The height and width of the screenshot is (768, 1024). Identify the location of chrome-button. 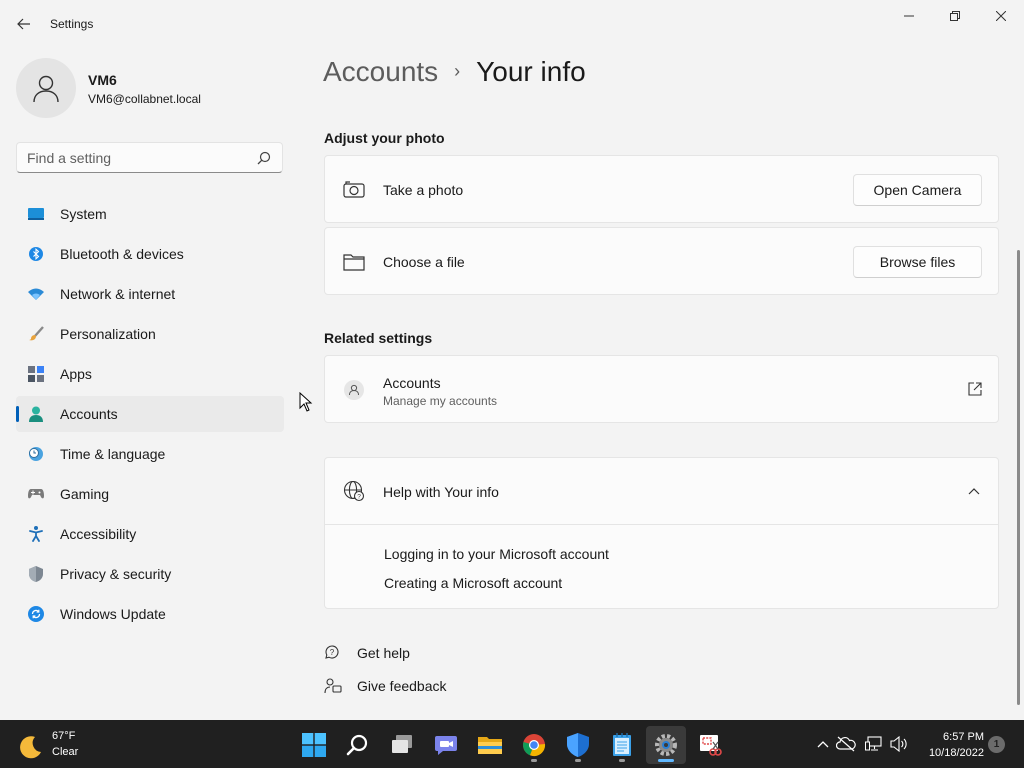
(534, 745).